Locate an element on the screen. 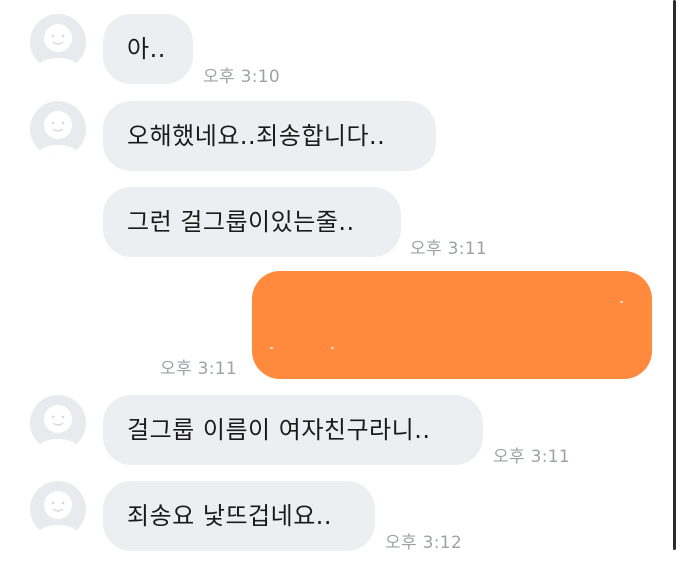 This screenshot has width=680, height=563. message-text: 걸그룹 이름이 여자친구라니.. is located at coordinates (279, 430).